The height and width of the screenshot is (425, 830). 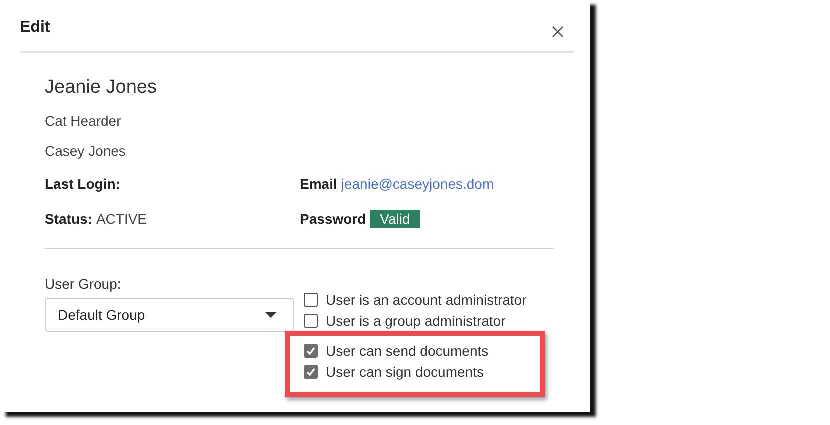 What do you see at coordinates (122, 219) in the screenshot?
I see `field-value: ACTIVE` at bounding box center [122, 219].